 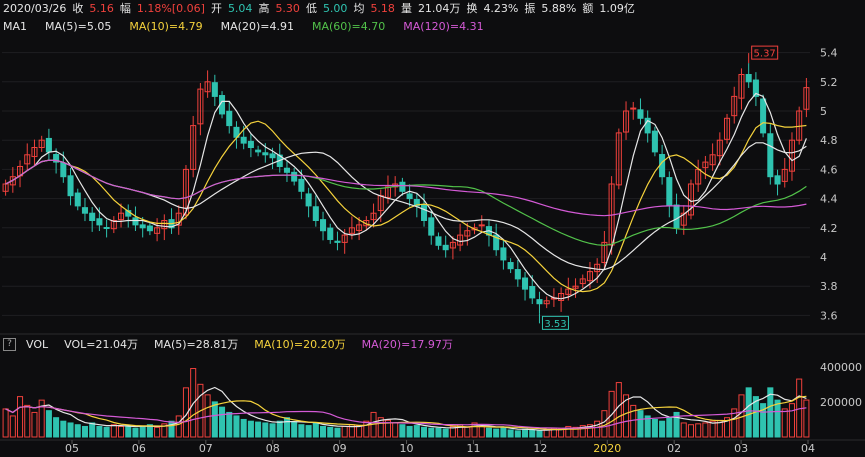 What do you see at coordinates (823, 257) in the screenshot?
I see `price-tick-label: 4` at bounding box center [823, 257].